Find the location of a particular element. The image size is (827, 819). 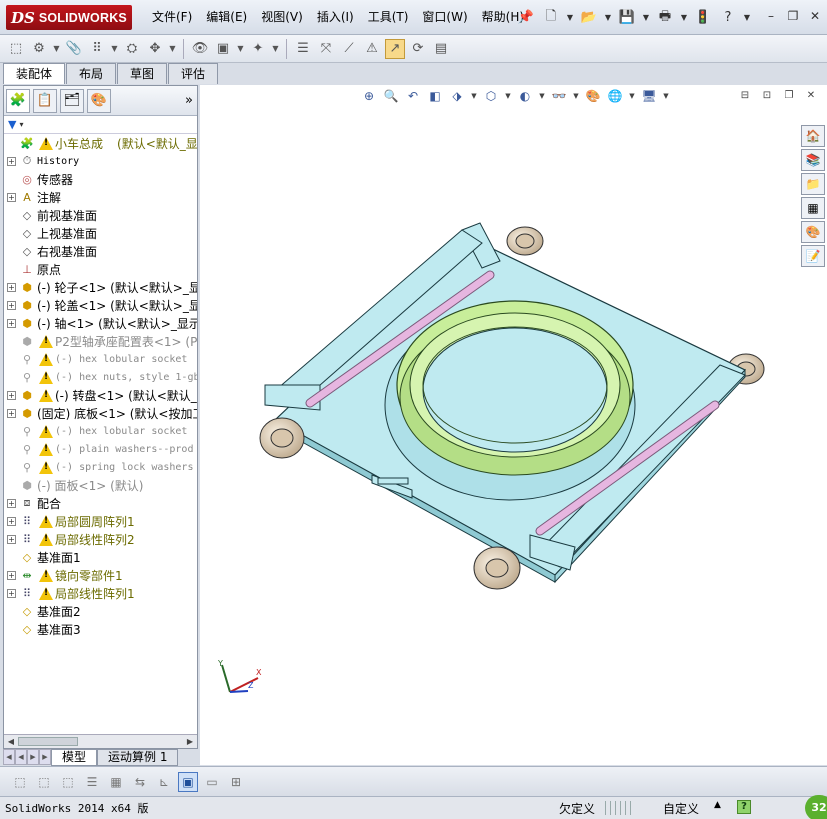

save-dropdown-icon: ▼ is located at coordinates (646, 18).